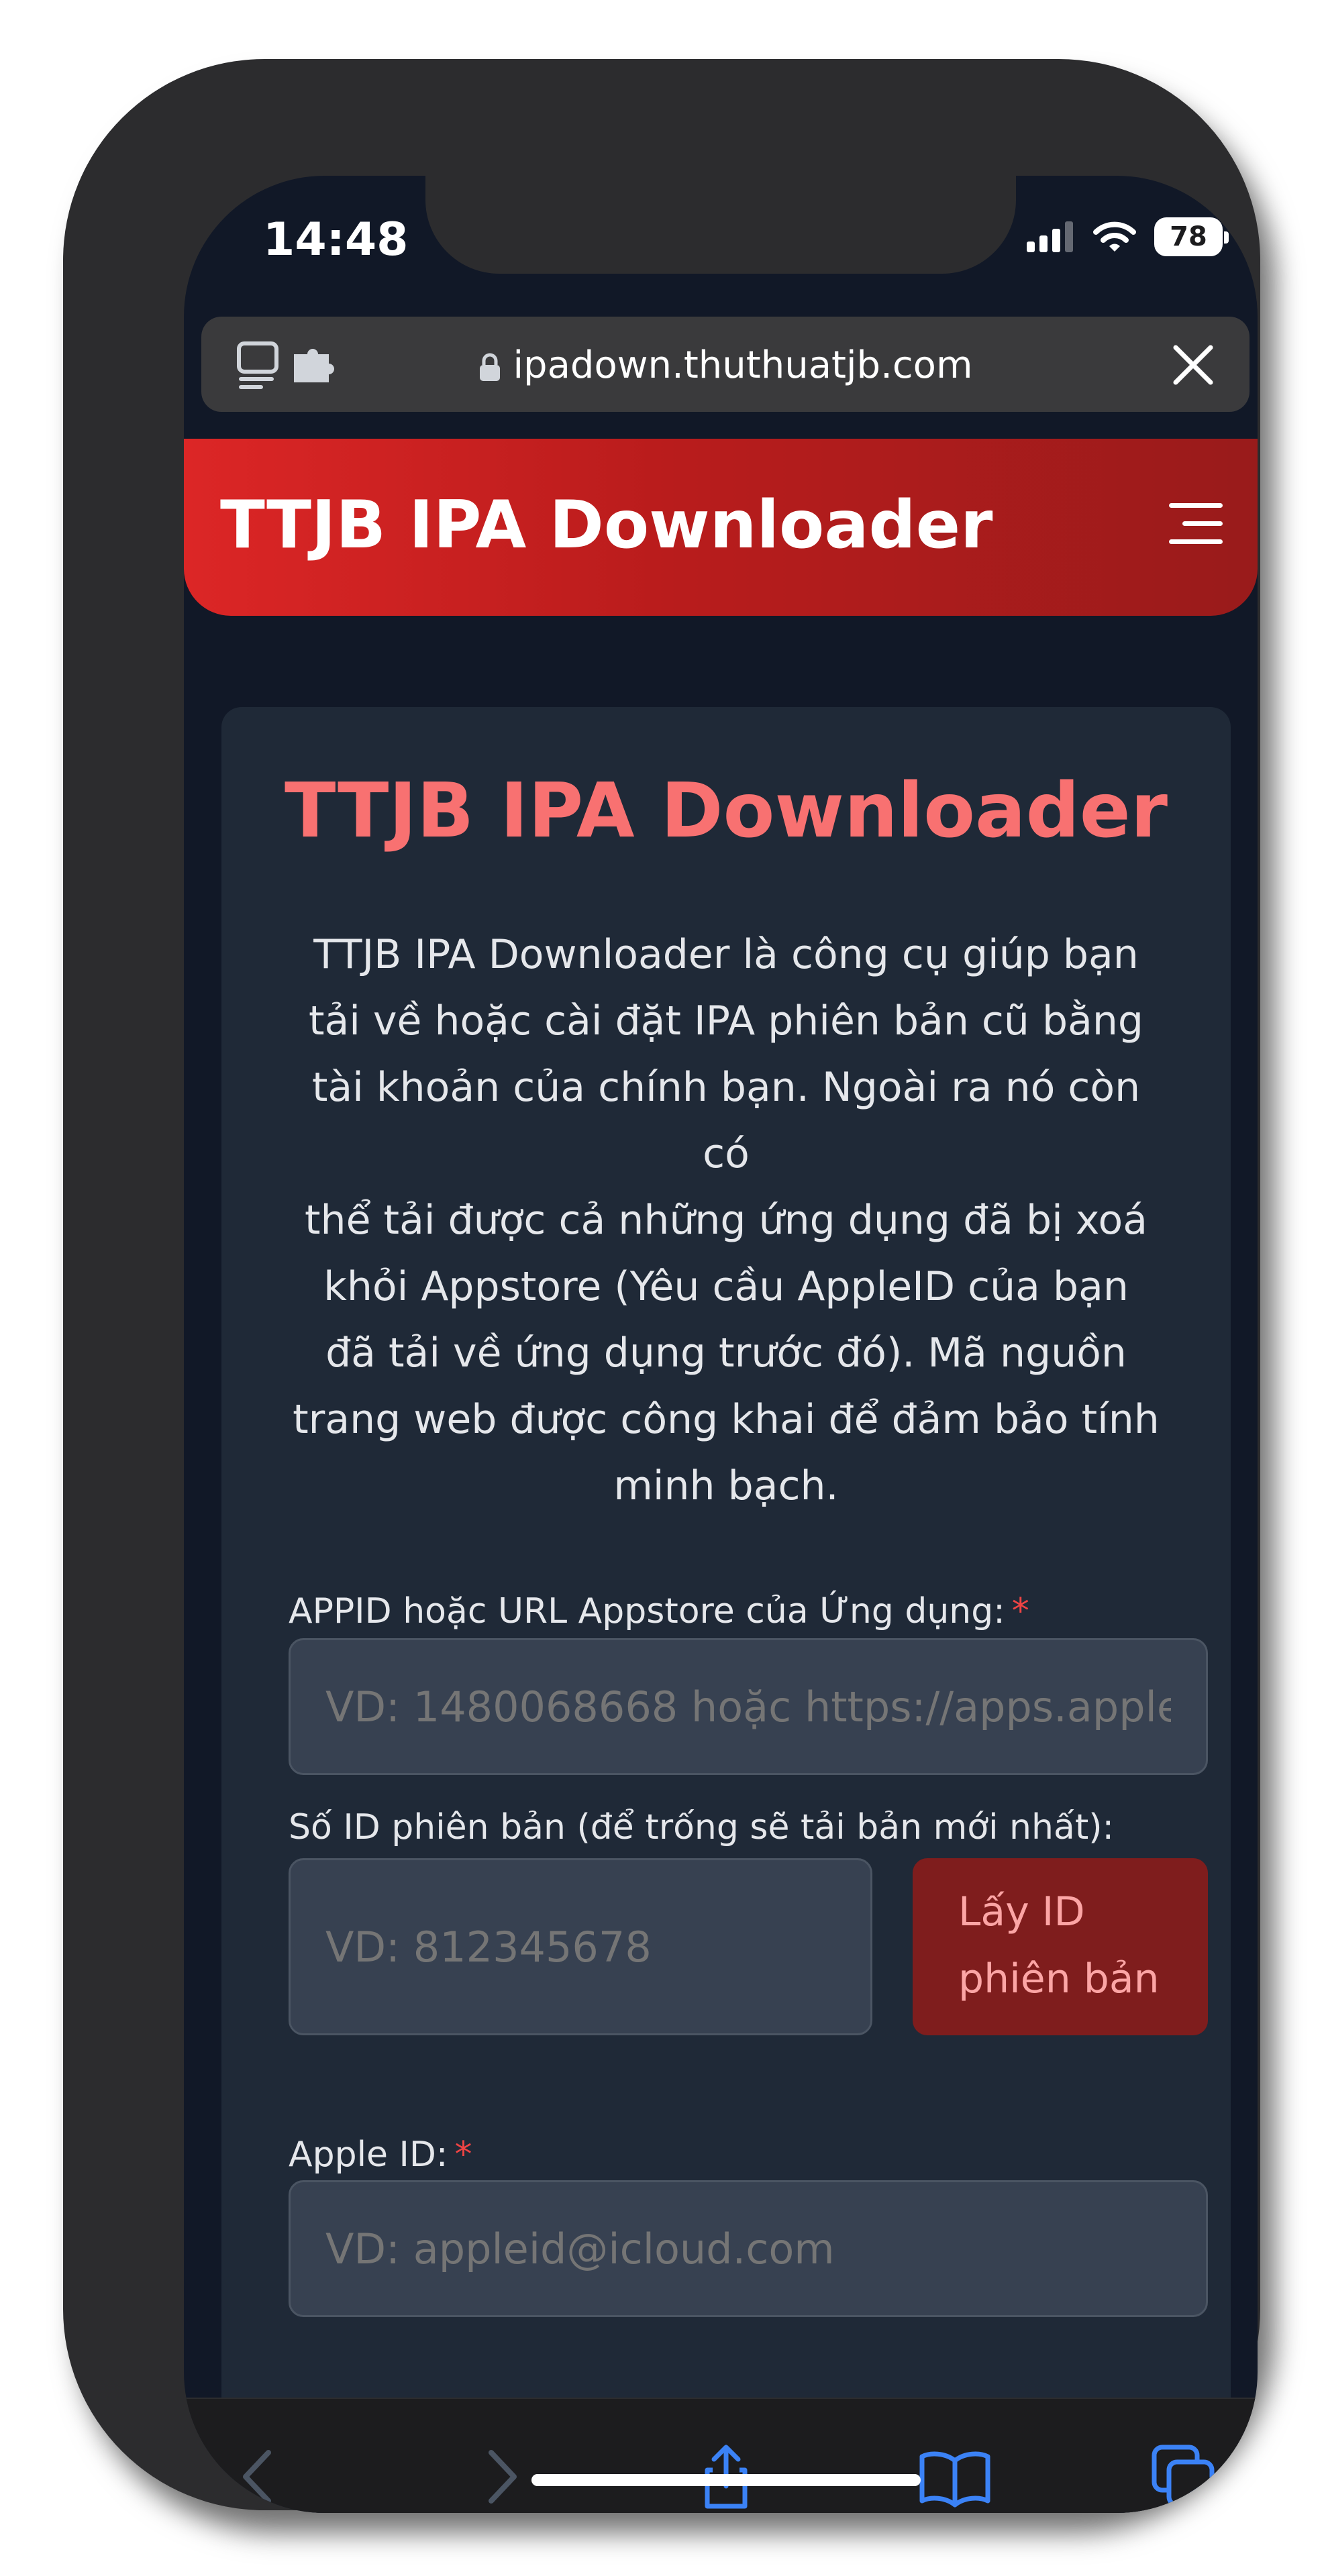 The width and height of the screenshot is (1326, 2576). Describe the element at coordinates (726, 954) in the screenshot. I see `description-line: TTJB IPA Downloader là công cụ giúp bạn` at that location.